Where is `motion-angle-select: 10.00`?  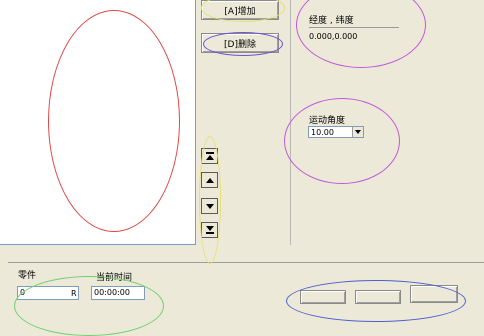 motion-angle-select: 10.00 is located at coordinates (336, 132).